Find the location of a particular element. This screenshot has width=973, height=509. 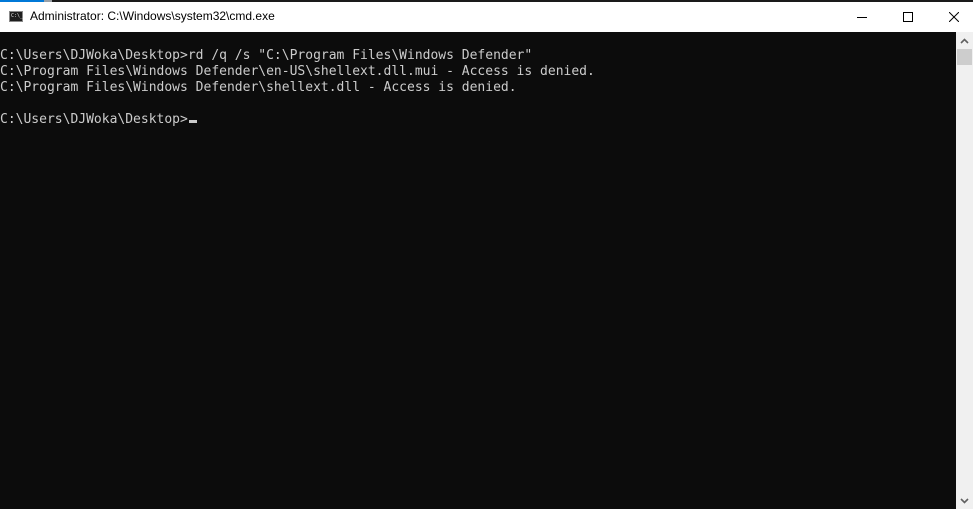

cmd-app-icon: C:\_ is located at coordinates (16, 16).